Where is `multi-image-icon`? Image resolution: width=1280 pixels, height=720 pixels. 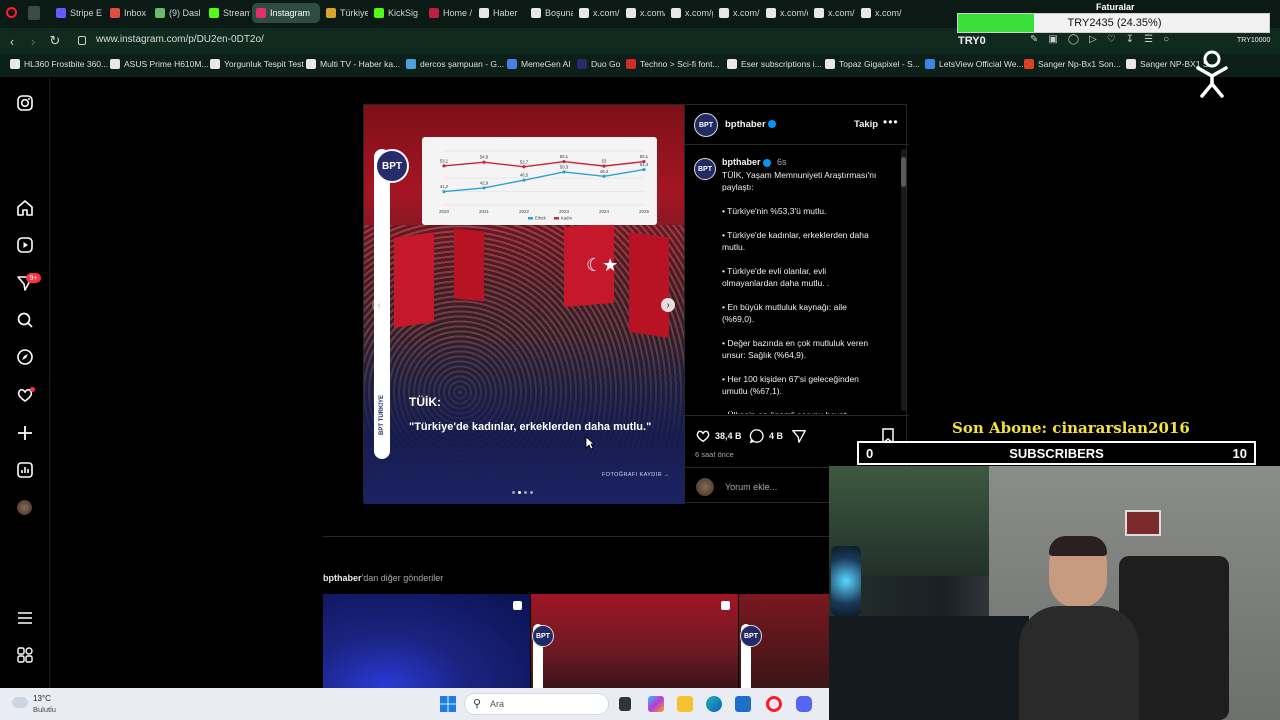 multi-image-icon is located at coordinates (517, 605).